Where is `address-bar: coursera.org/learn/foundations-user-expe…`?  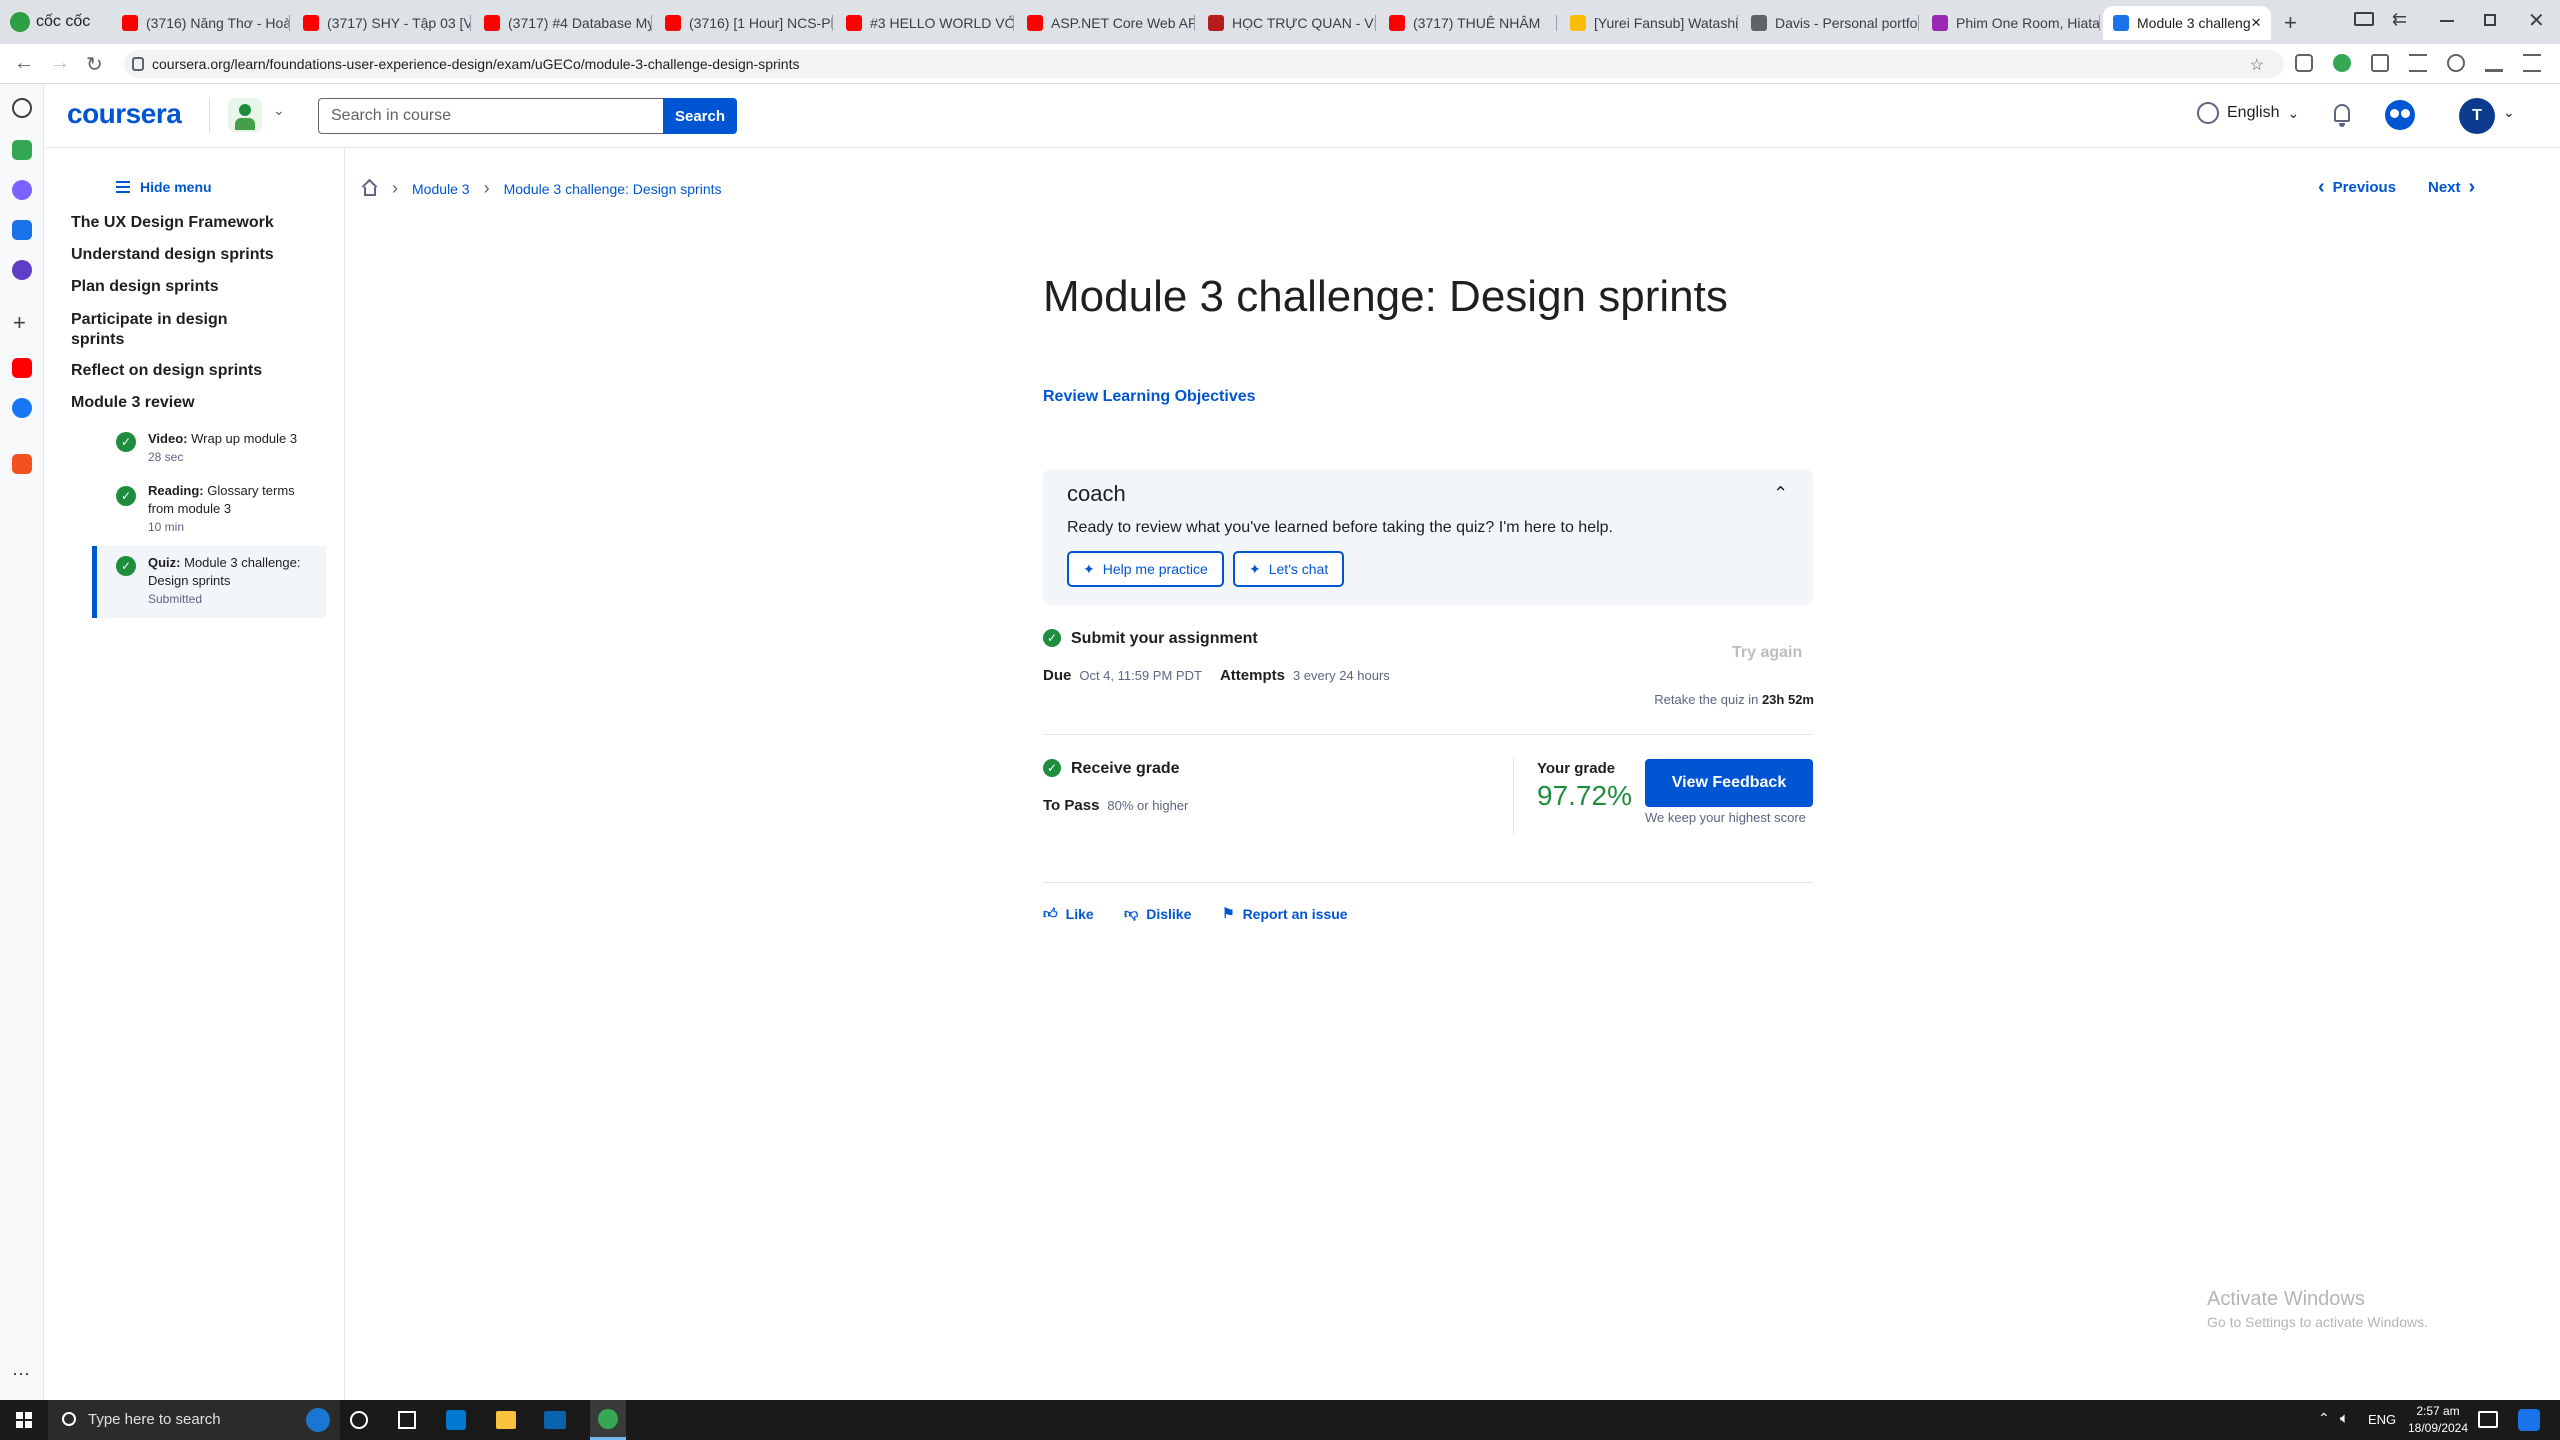
address-bar: coursera.org/learn/foundations-user-expe… is located at coordinates (1204, 64).